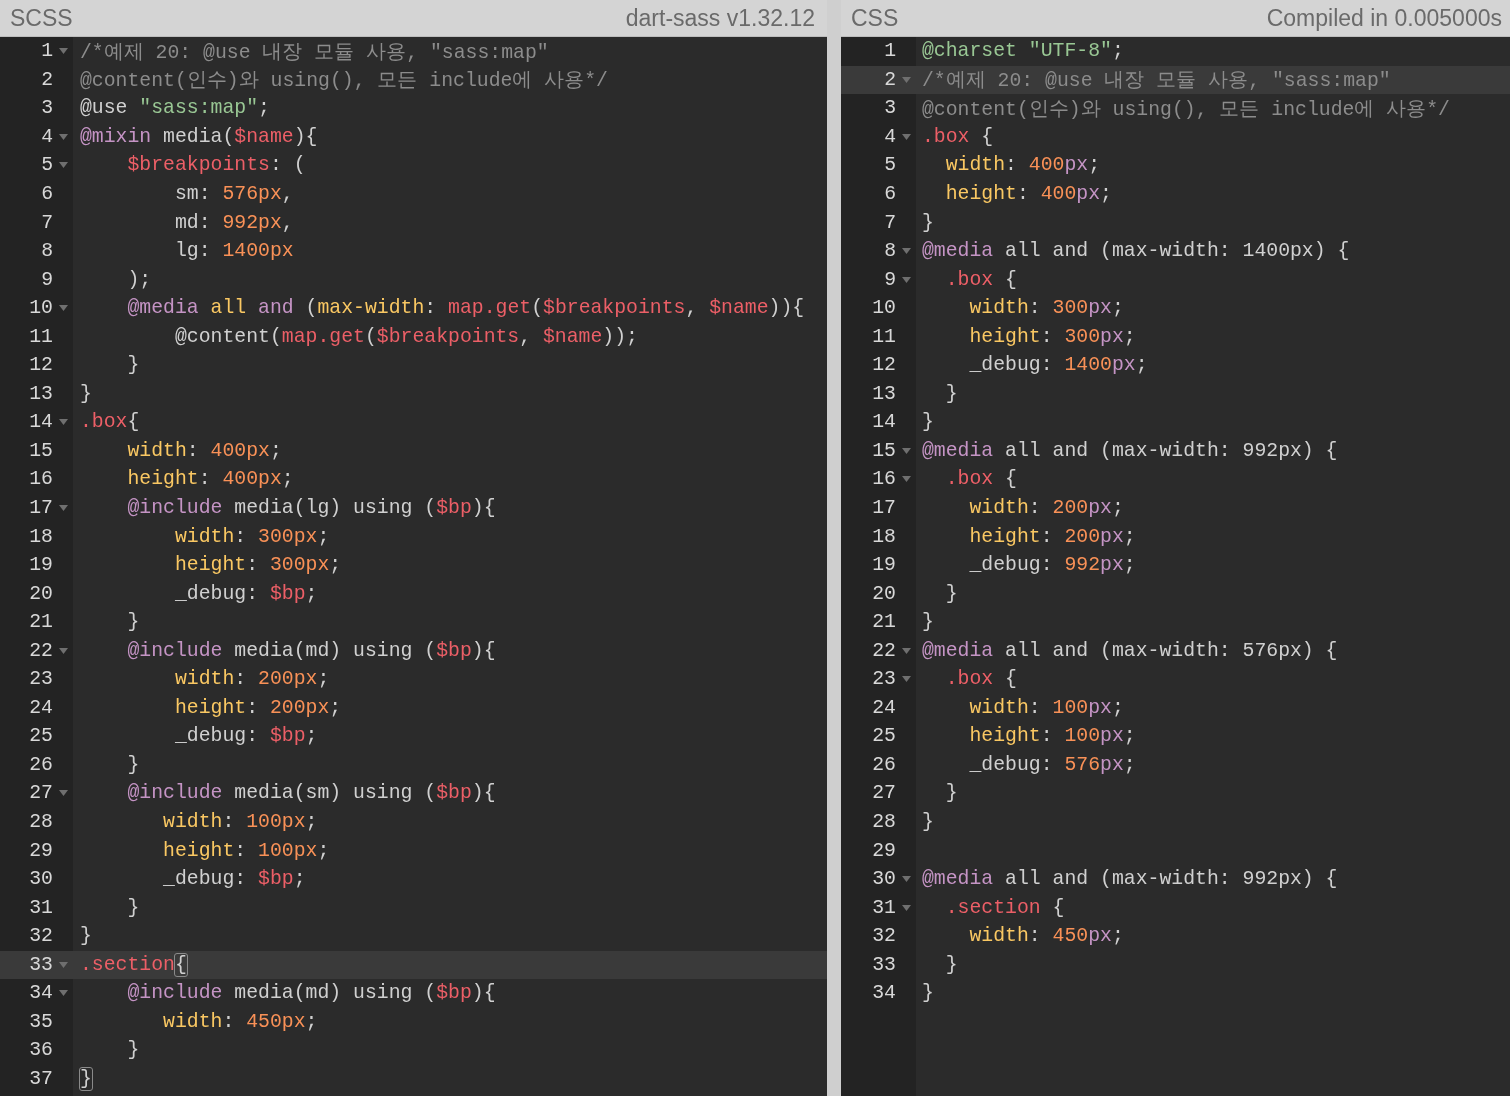 The height and width of the screenshot is (1096, 1510). Describe the element at coordinates (41, 764) in the screenshot. I see `line-number: 26` at that location.